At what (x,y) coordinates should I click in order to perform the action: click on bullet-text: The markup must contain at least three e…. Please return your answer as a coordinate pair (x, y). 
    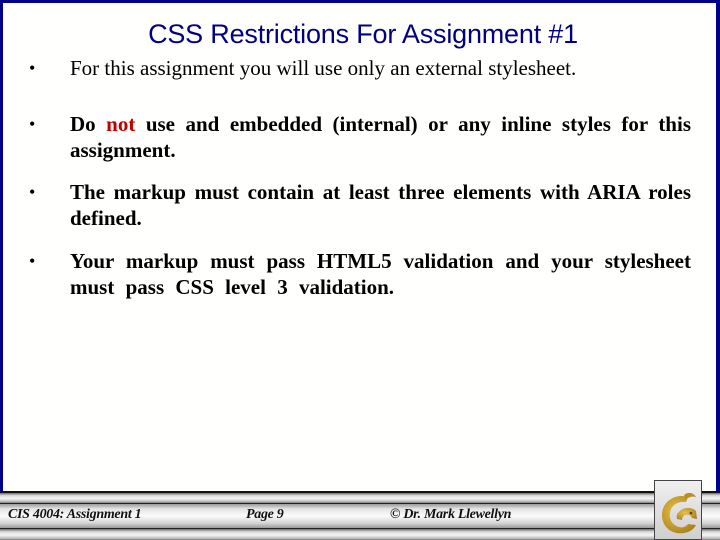
    Looking at the image, I should click on (380, 205).